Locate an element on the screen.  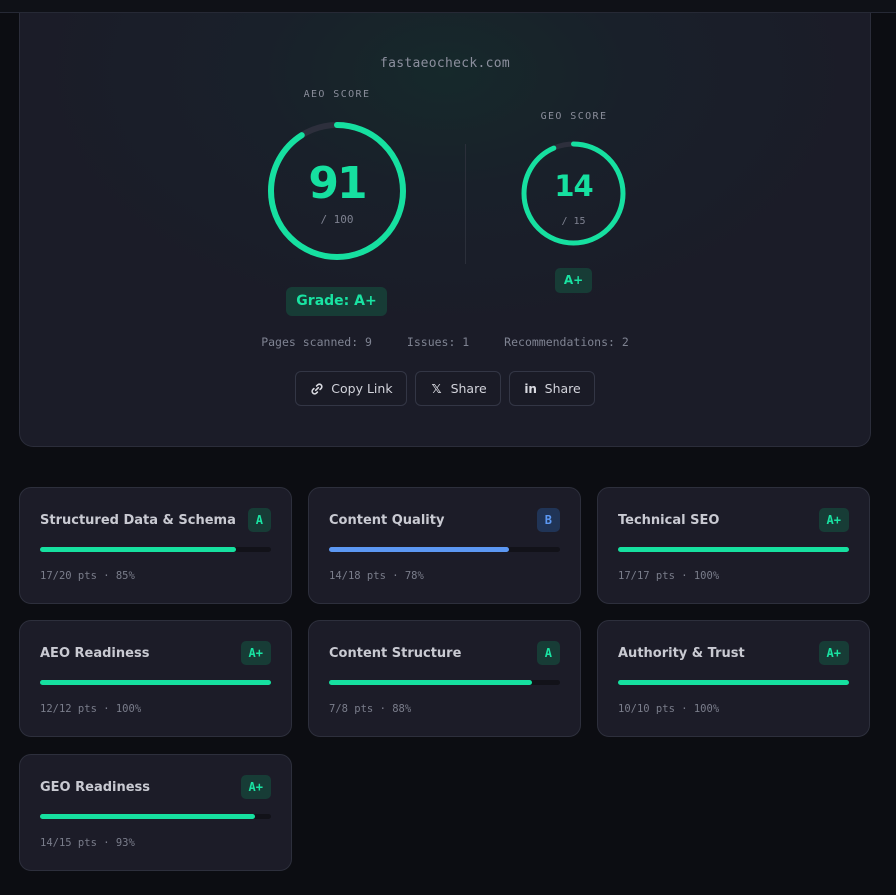
geo-score-ring: 14 / 15 is located at coordinates (573, 193).